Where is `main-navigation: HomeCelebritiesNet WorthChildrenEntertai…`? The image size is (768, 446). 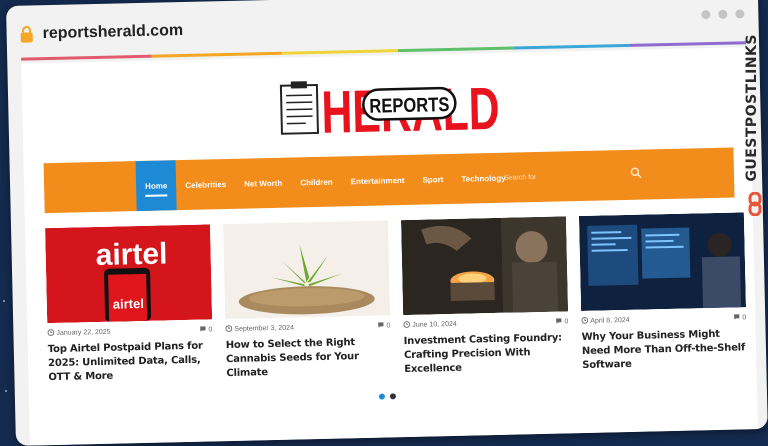
main-navigation: HomeCelebritiesNet WorthChildrenEntertai… is located at coordinates (389, 181).